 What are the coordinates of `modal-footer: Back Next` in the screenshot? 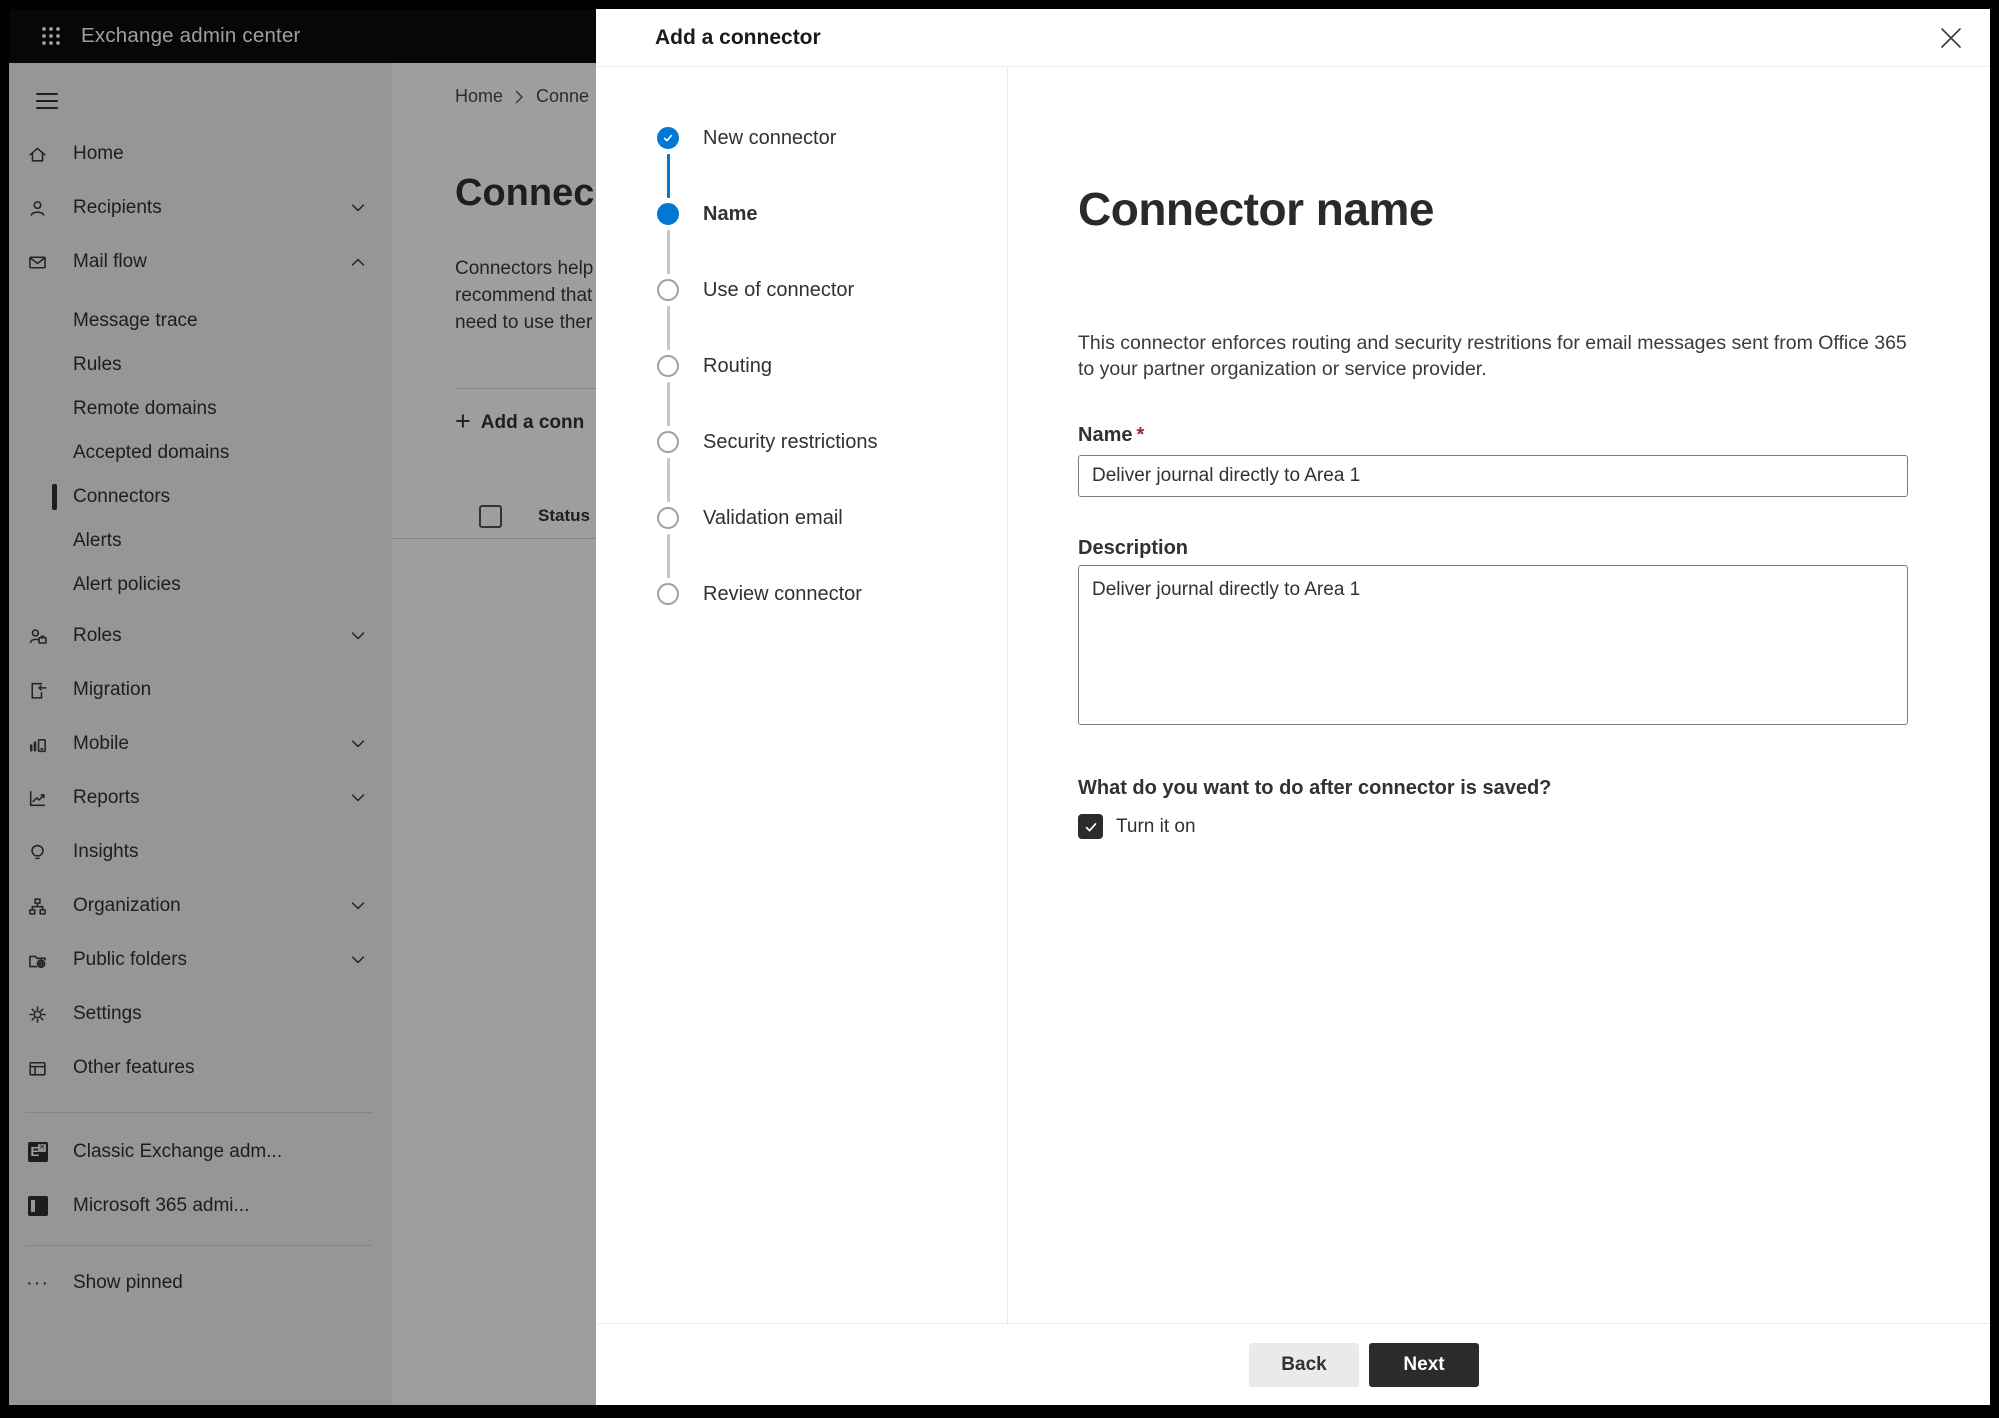 It's located at (1293, 1364).